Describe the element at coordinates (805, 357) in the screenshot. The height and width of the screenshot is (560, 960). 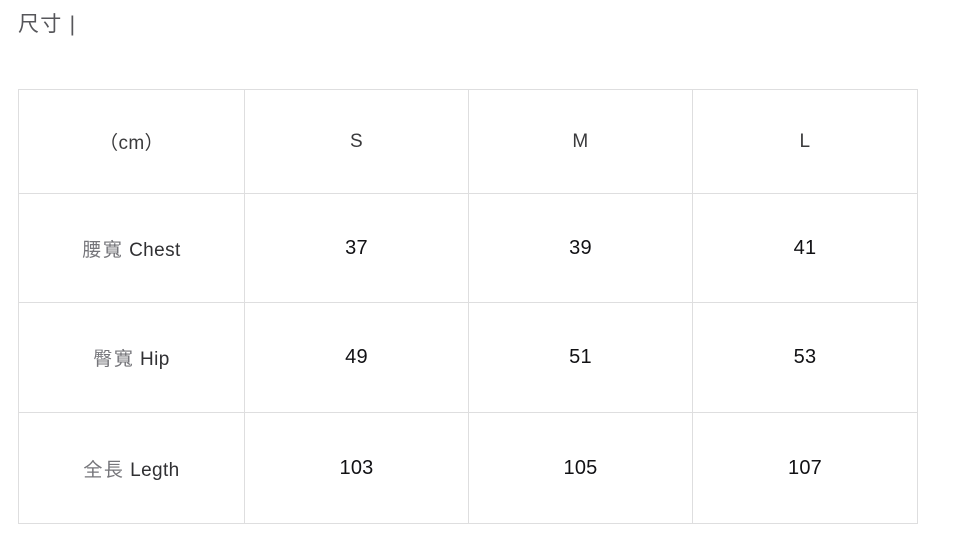
I see `cell-hip-l: 53` at that location.